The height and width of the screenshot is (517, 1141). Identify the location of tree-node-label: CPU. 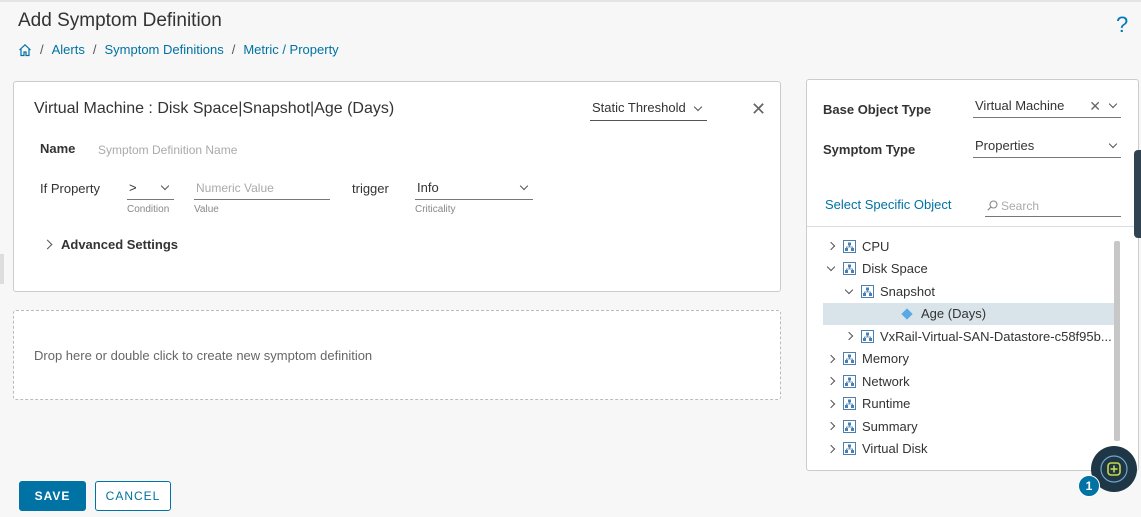
(876, 246).